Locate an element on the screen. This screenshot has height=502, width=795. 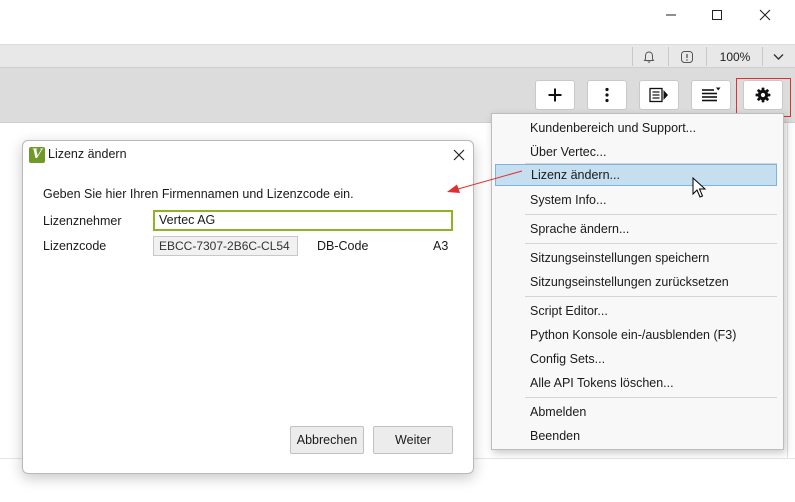
zoom-text: 100% is located at coordinates (735, 56).